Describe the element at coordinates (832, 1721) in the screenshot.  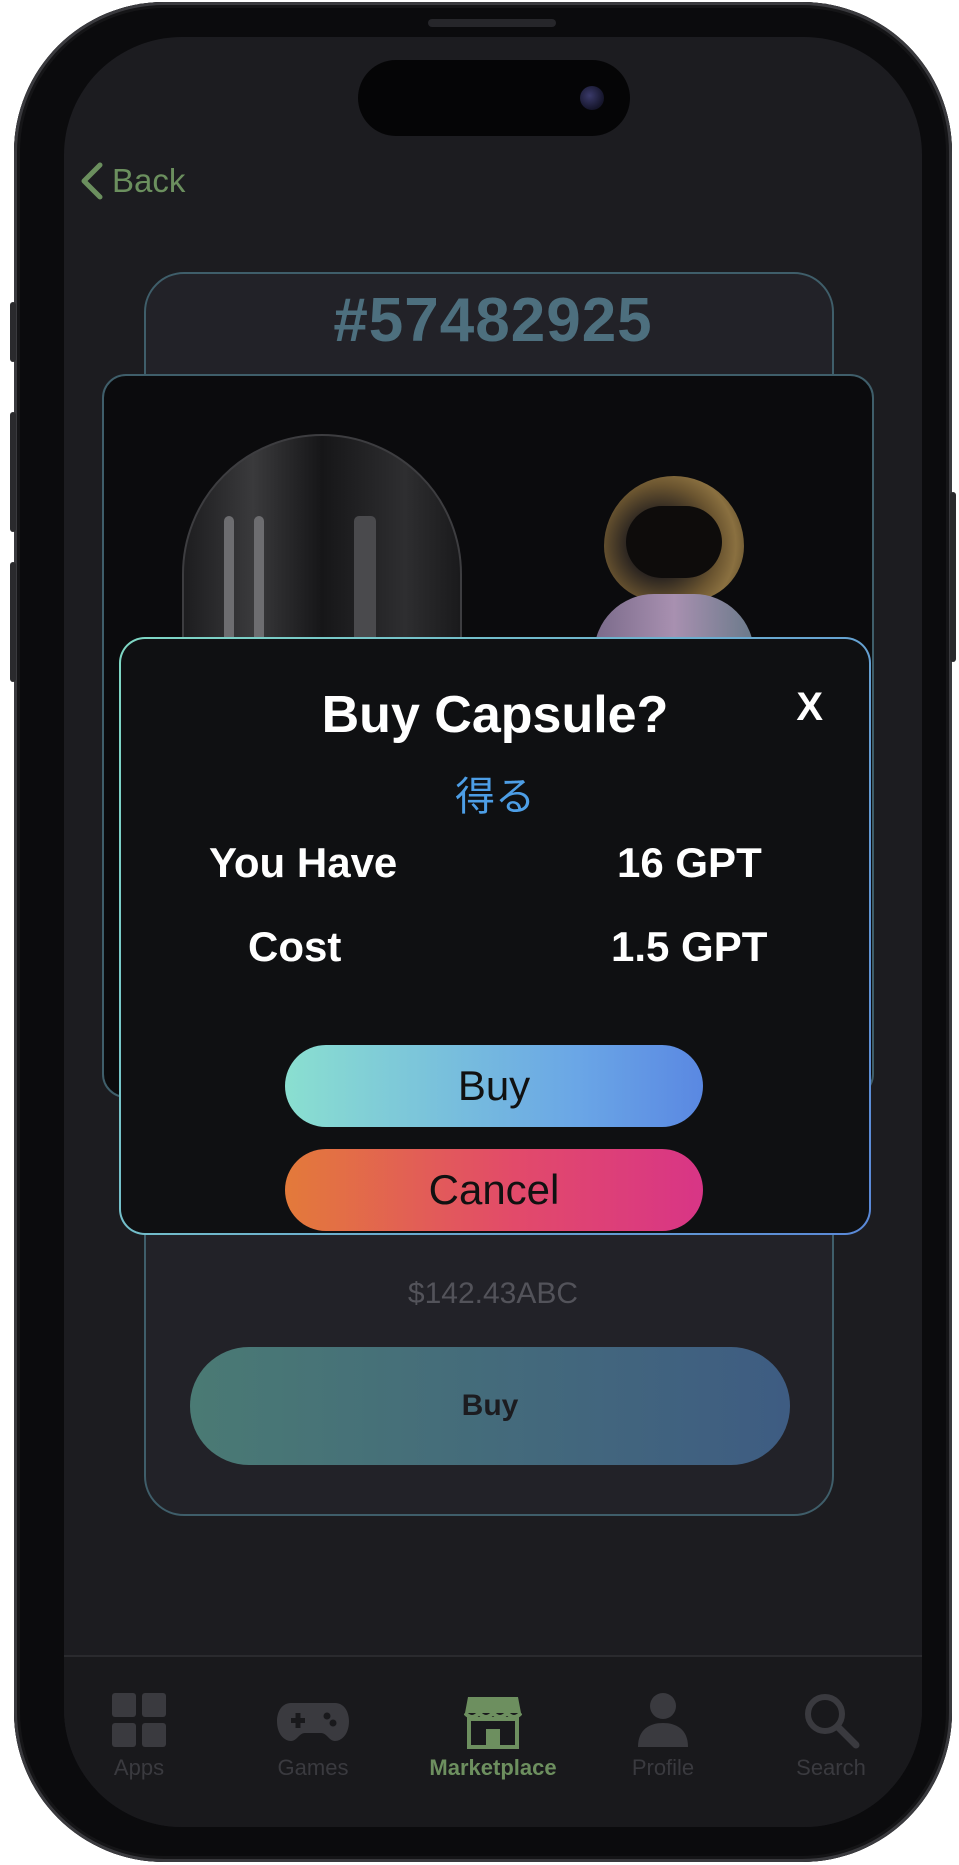
I see `search-icon` at that location.